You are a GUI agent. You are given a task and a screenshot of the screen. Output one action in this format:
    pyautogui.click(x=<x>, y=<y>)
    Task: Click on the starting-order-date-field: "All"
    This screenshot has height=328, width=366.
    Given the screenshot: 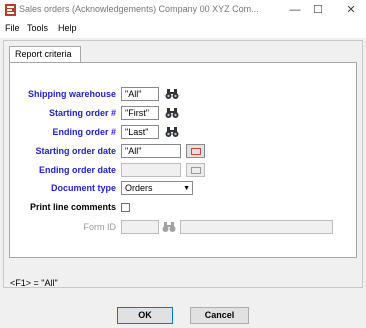 What is the action you would take?
    pyautogui.click(x=151, y=151)
    